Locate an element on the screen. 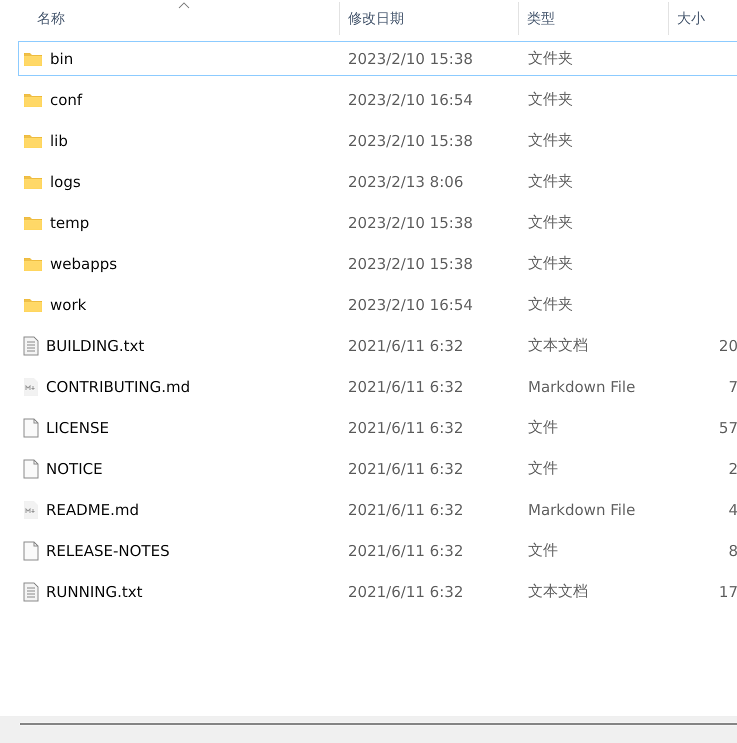  file-row: RUNNING.txt 2021/6/11 6:32 文本文档 17 is located at coordinates (377, 591).